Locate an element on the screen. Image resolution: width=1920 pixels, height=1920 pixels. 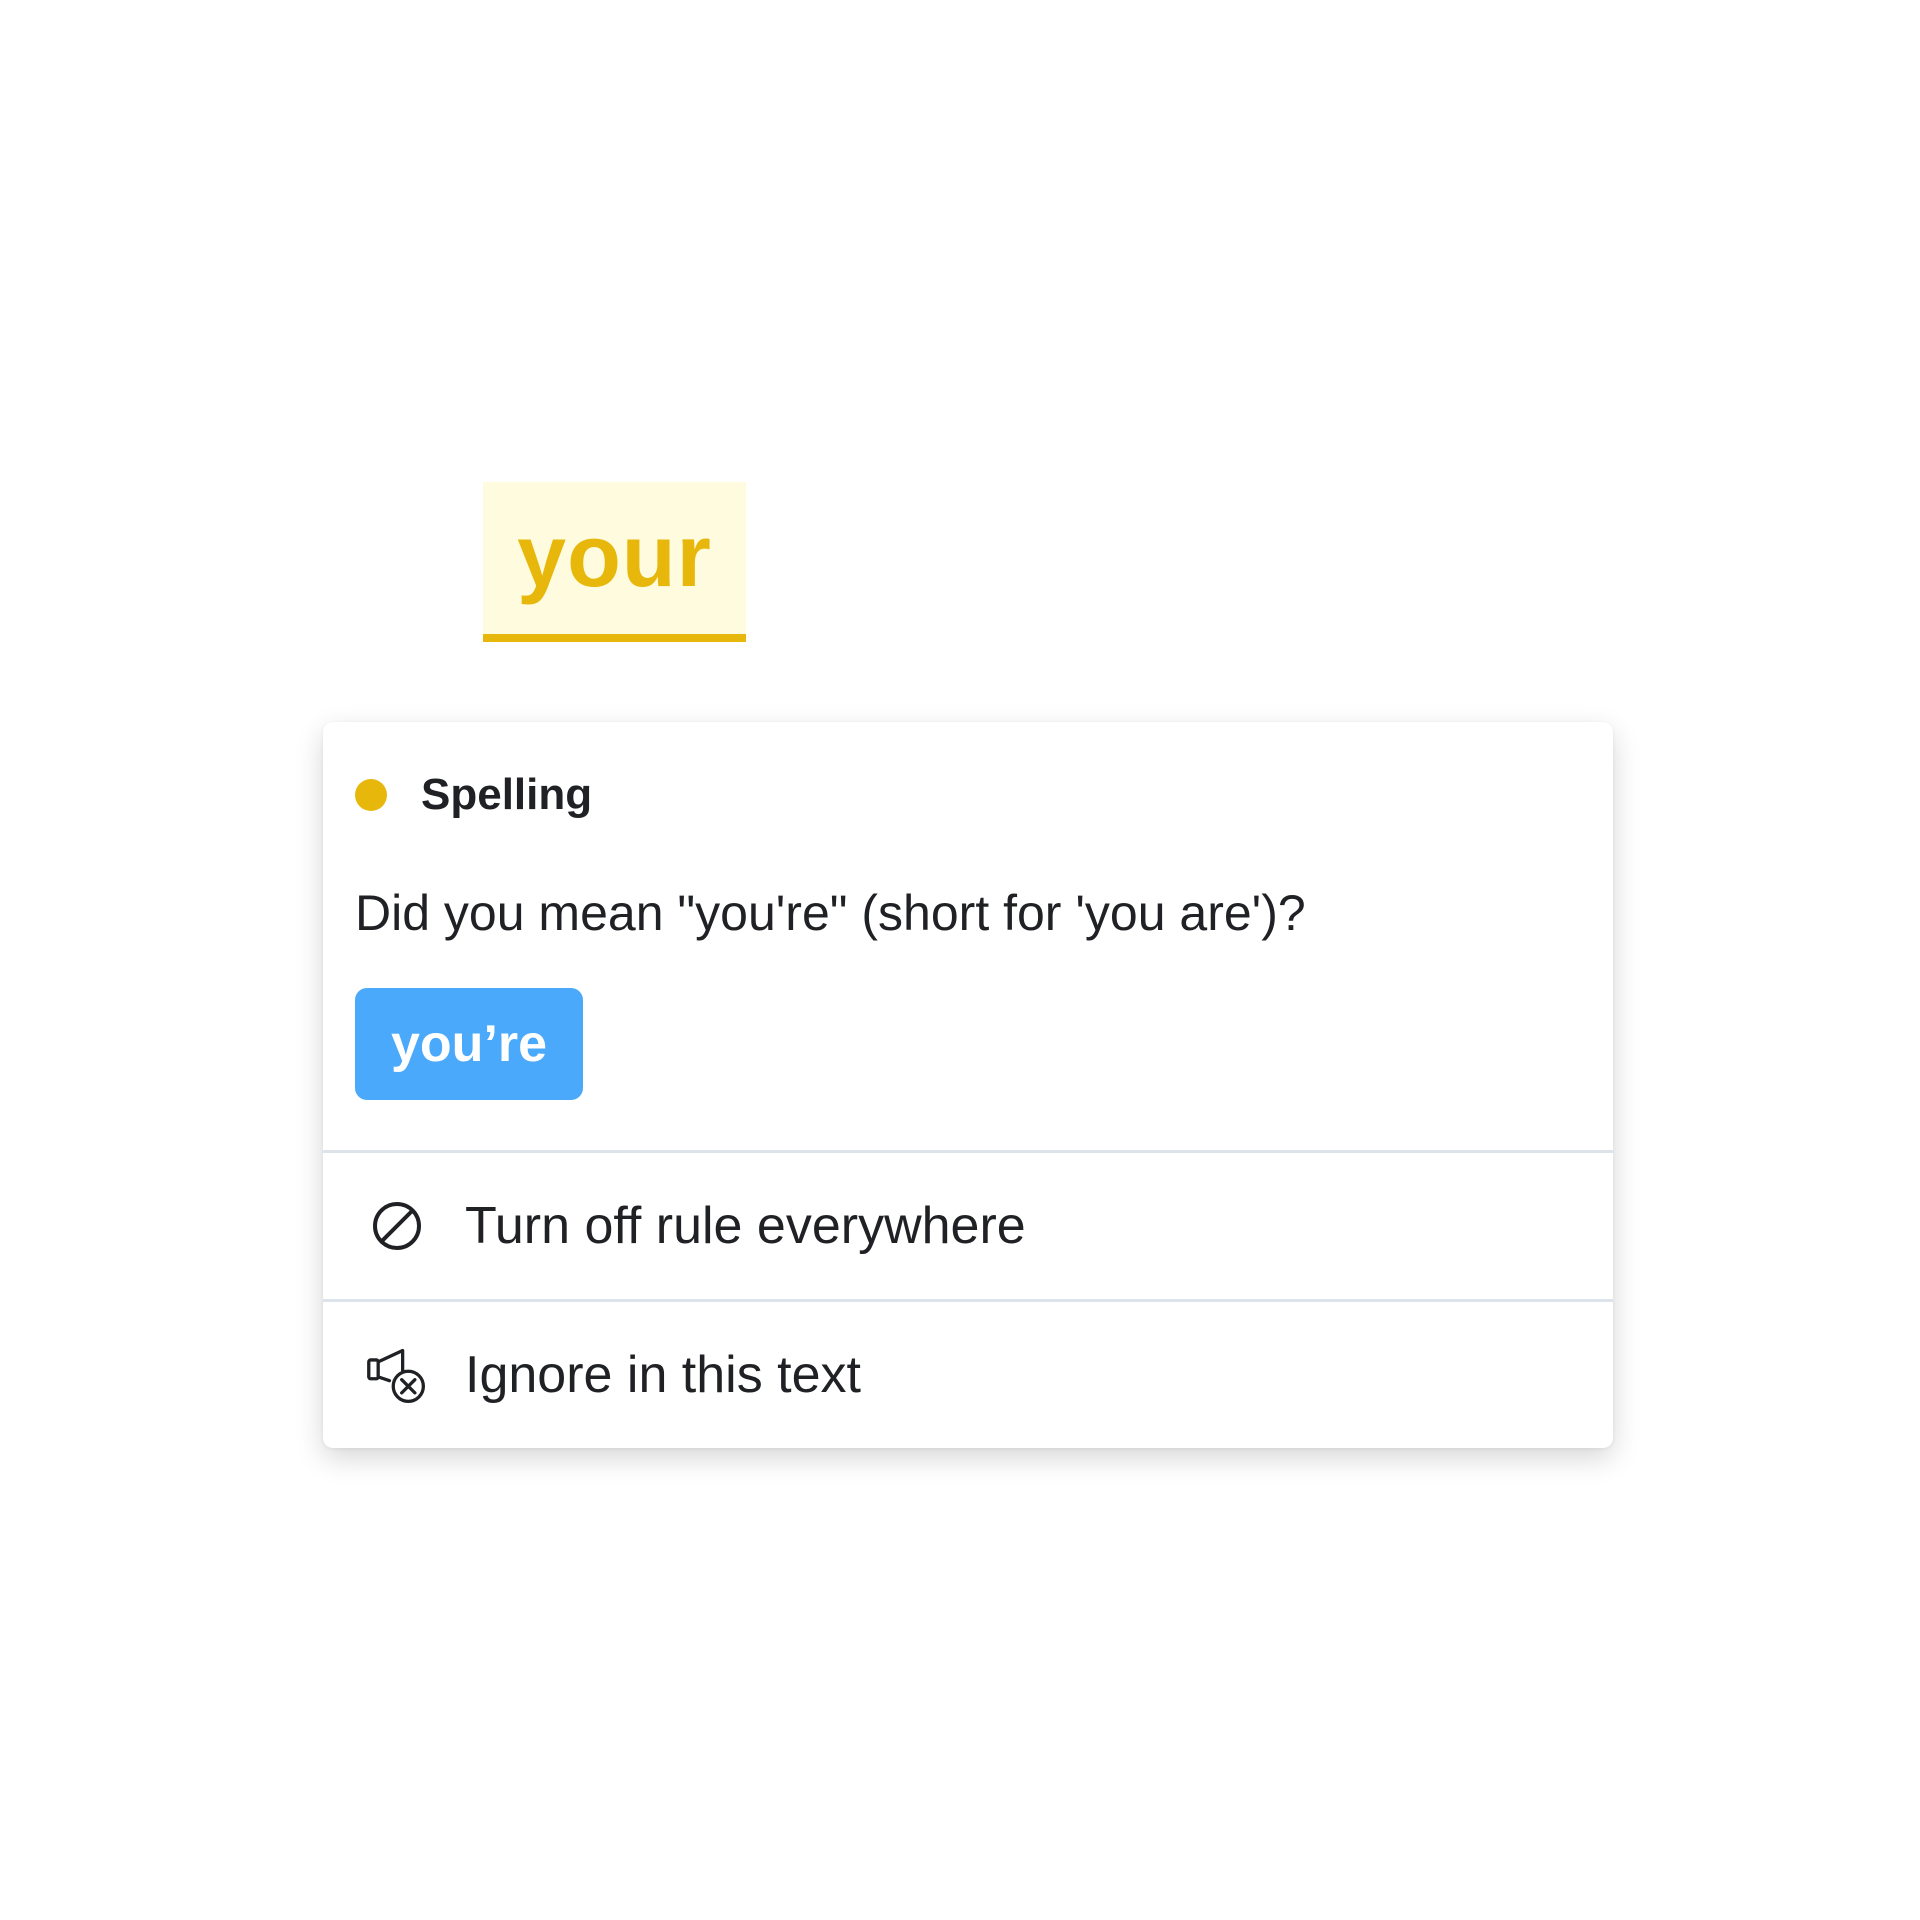
category-dot-icon is located at coordinates (371, 795).